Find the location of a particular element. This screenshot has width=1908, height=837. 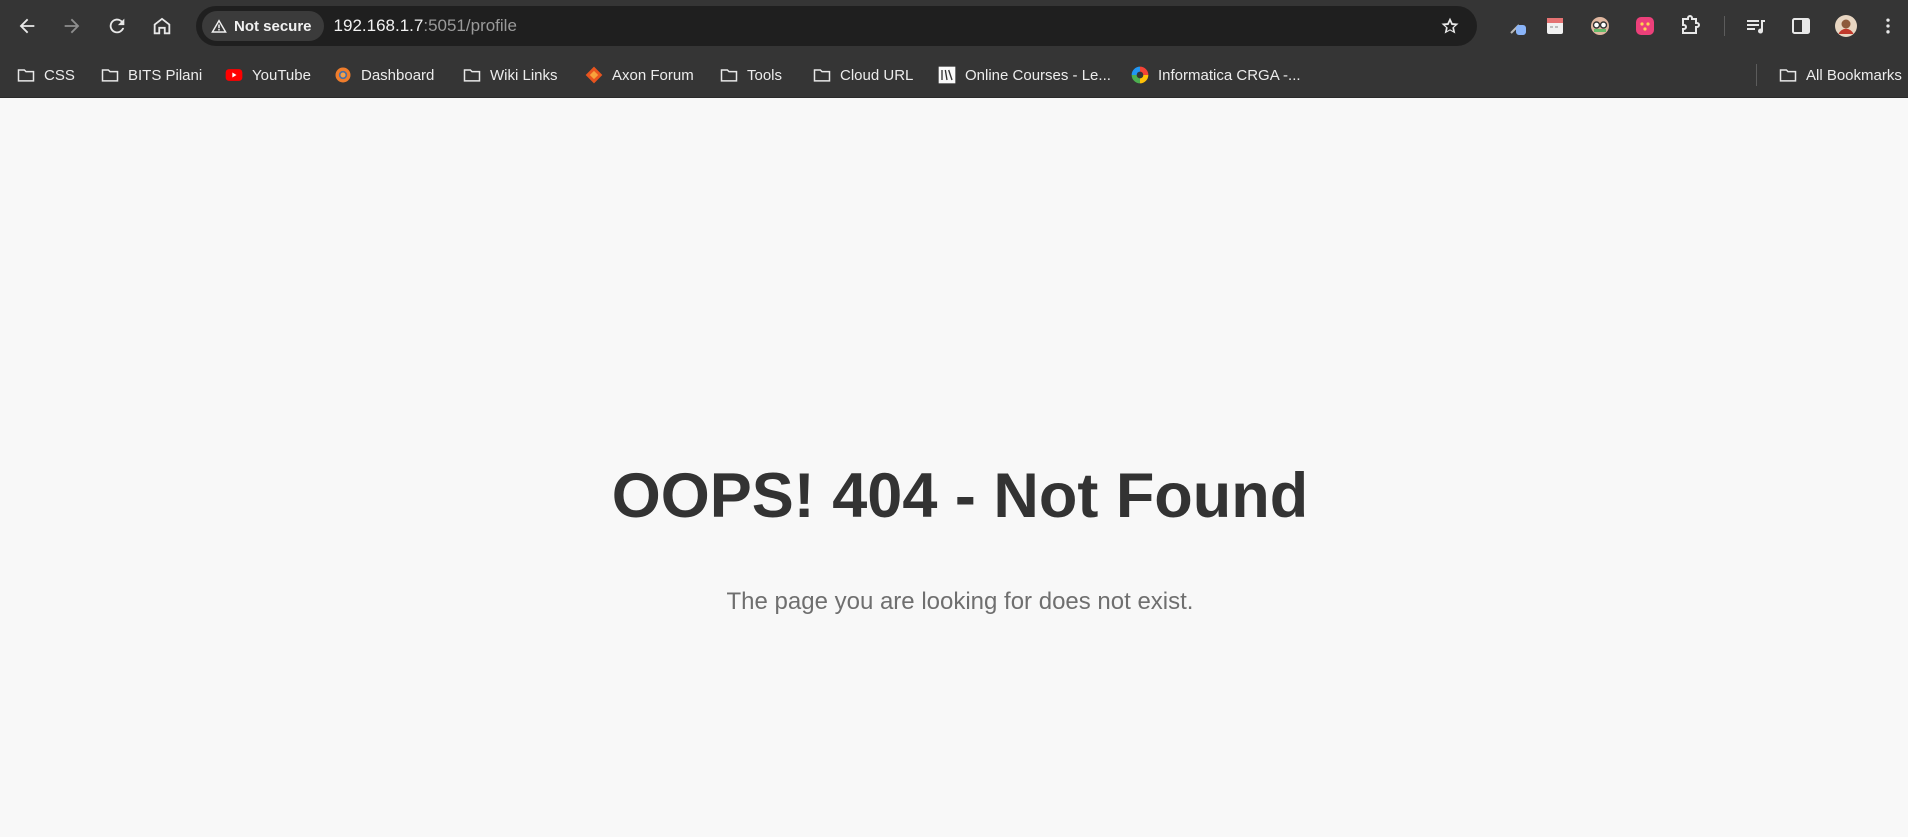

bookmark-axon-forum: Axon Forum is located at coordinates (639, 75).